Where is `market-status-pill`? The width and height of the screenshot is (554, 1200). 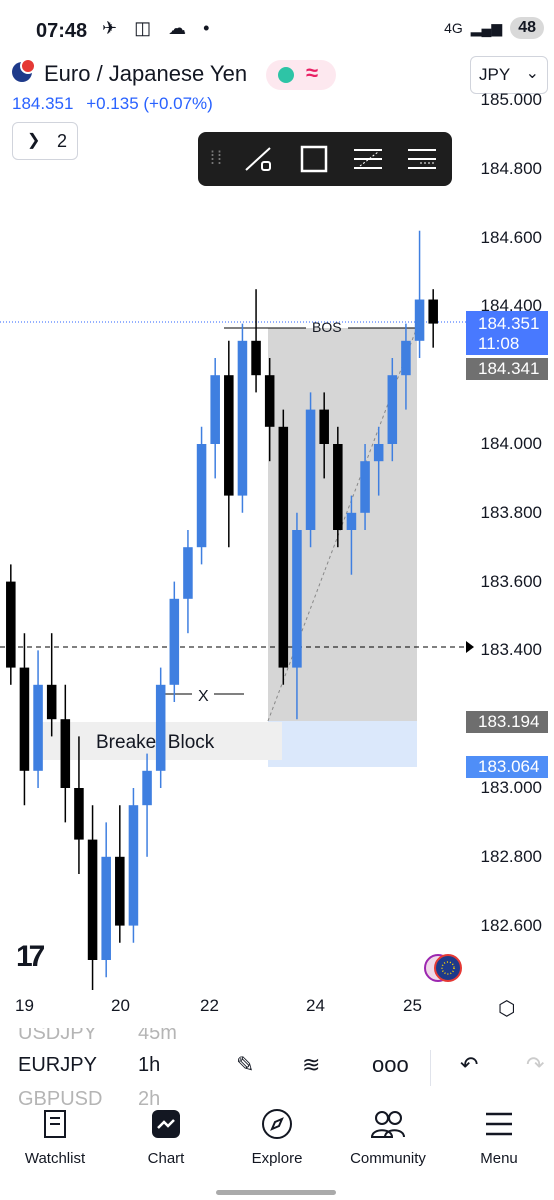 market-status-pill is located at coordinates (301, 75).